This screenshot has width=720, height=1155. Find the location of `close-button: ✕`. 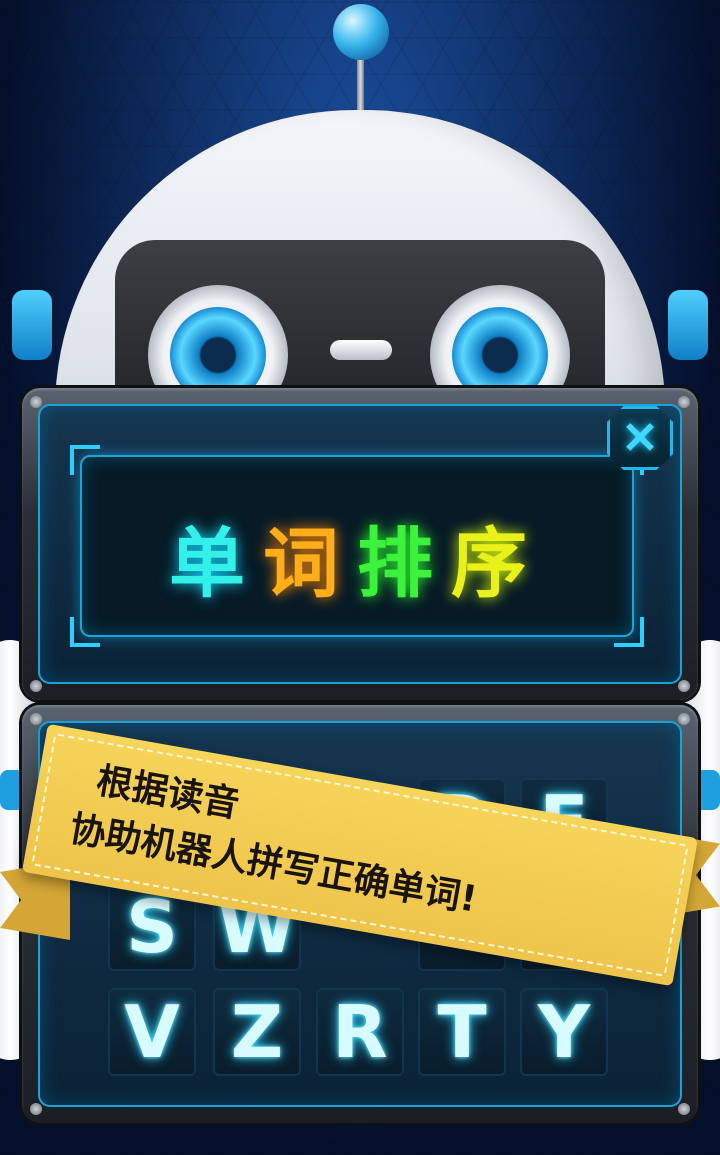

close-button: ✕ is located at coordinates (640, 438).